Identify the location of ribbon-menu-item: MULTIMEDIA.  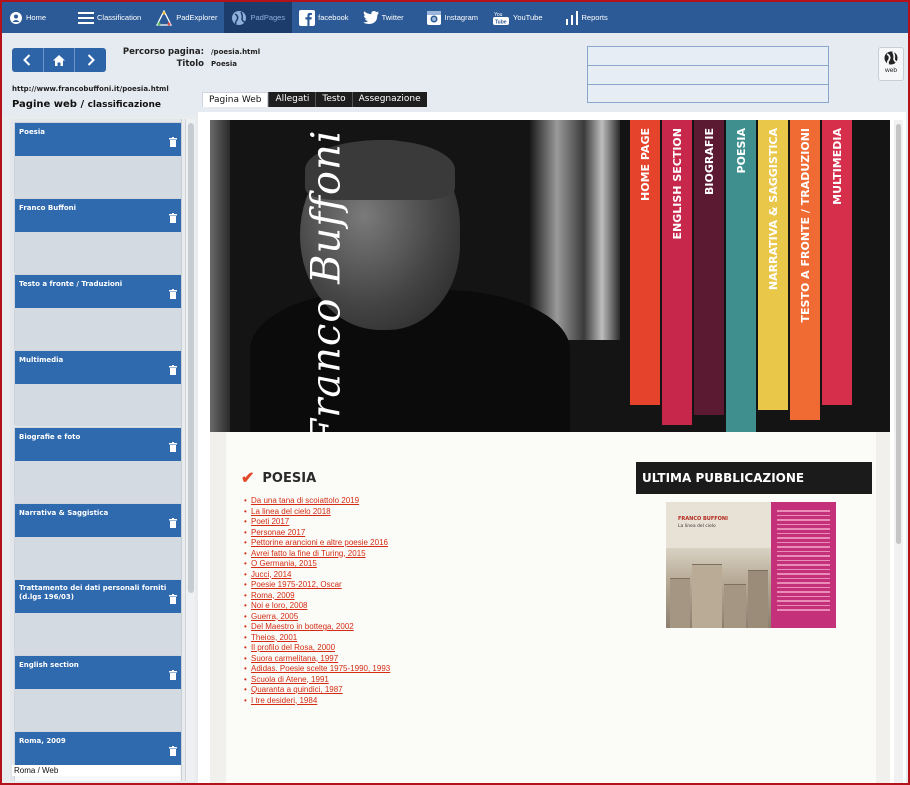
(837, 262).